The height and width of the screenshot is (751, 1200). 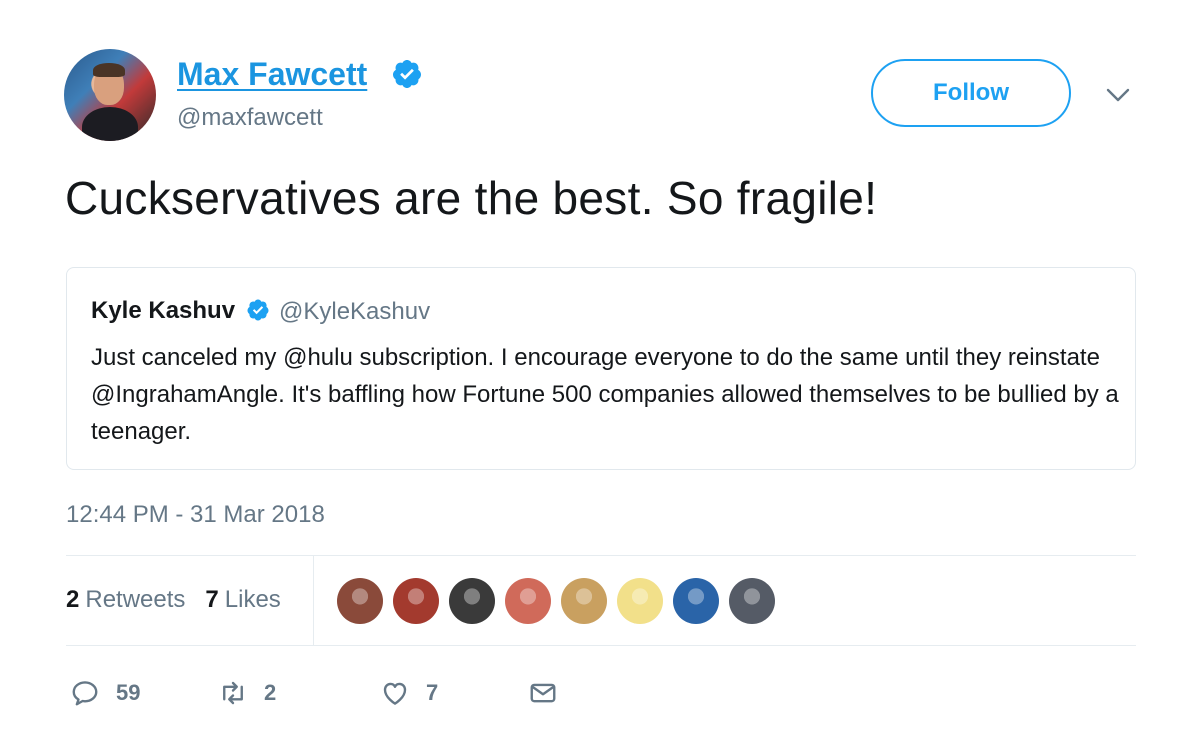 I want to click on follow-button: Follow, so click(x=971, y=93).